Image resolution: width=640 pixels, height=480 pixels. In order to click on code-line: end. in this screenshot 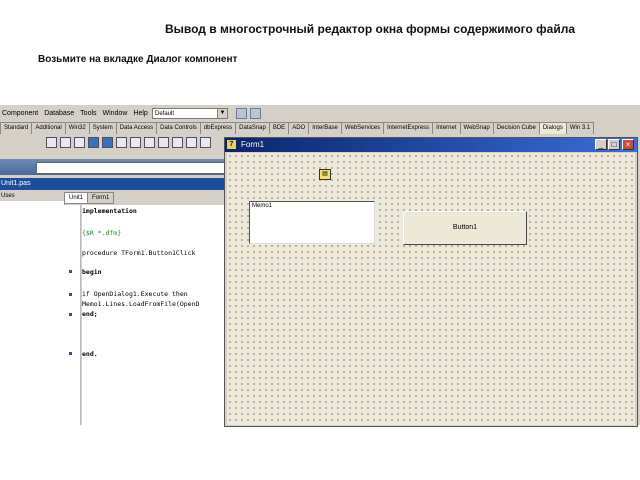, I will do `click(90, 354)`.